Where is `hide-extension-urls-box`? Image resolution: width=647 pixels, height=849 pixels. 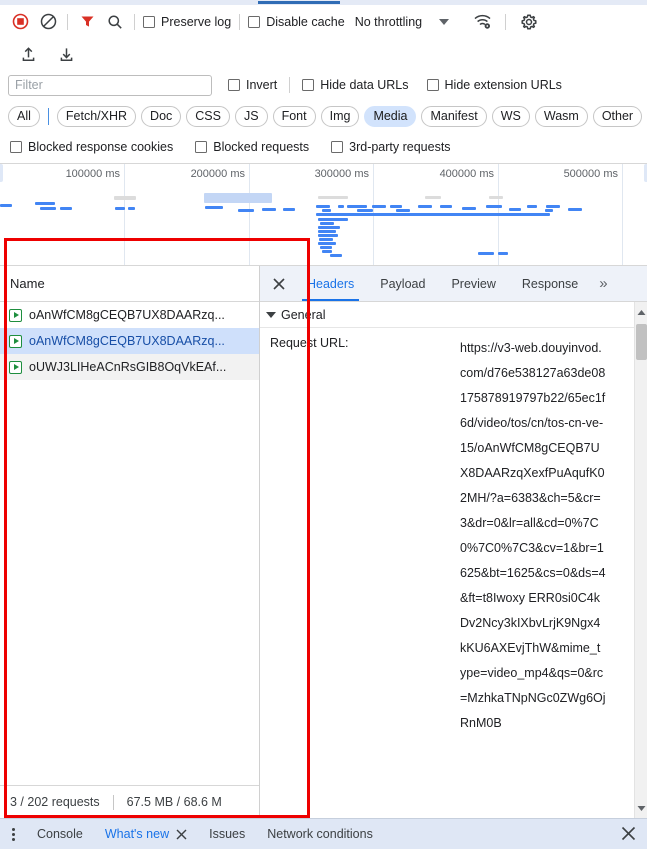
hide-extension-urls-box is located at coordinates (432, 85).